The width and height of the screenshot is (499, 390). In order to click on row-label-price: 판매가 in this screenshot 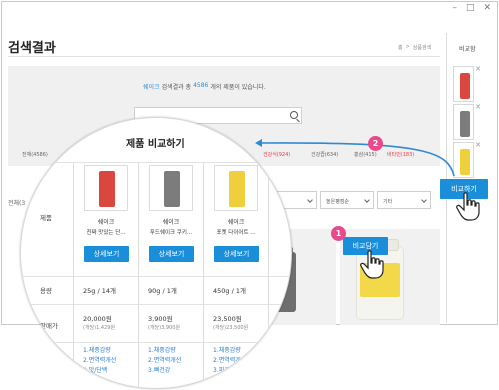, I will do `click(49, 326)`.